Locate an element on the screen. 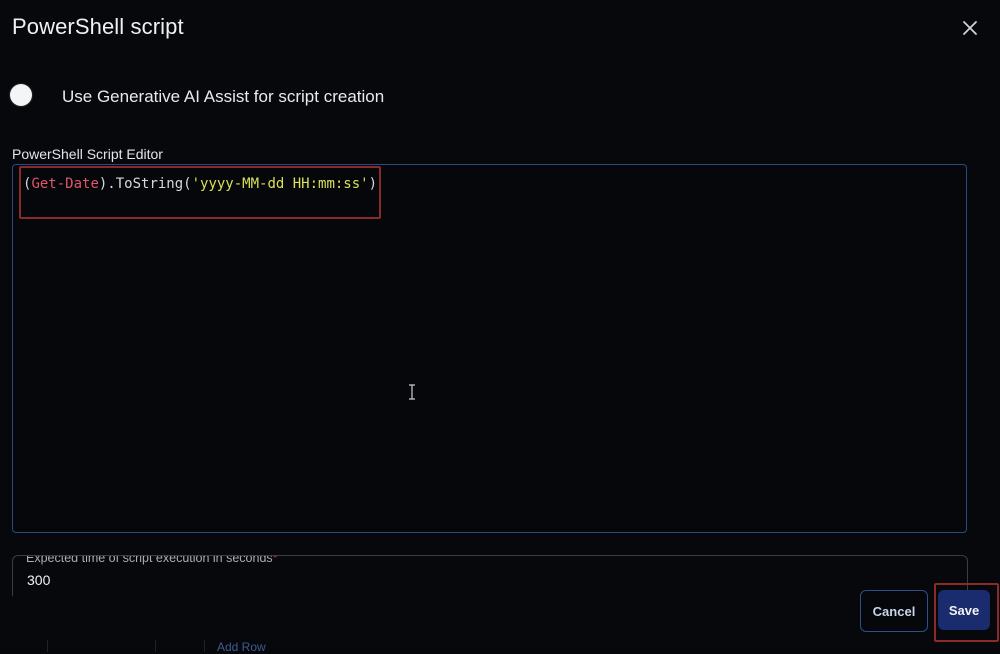  script-editor-label: PowerShell Script Editor is located at coordinates (87, 154).